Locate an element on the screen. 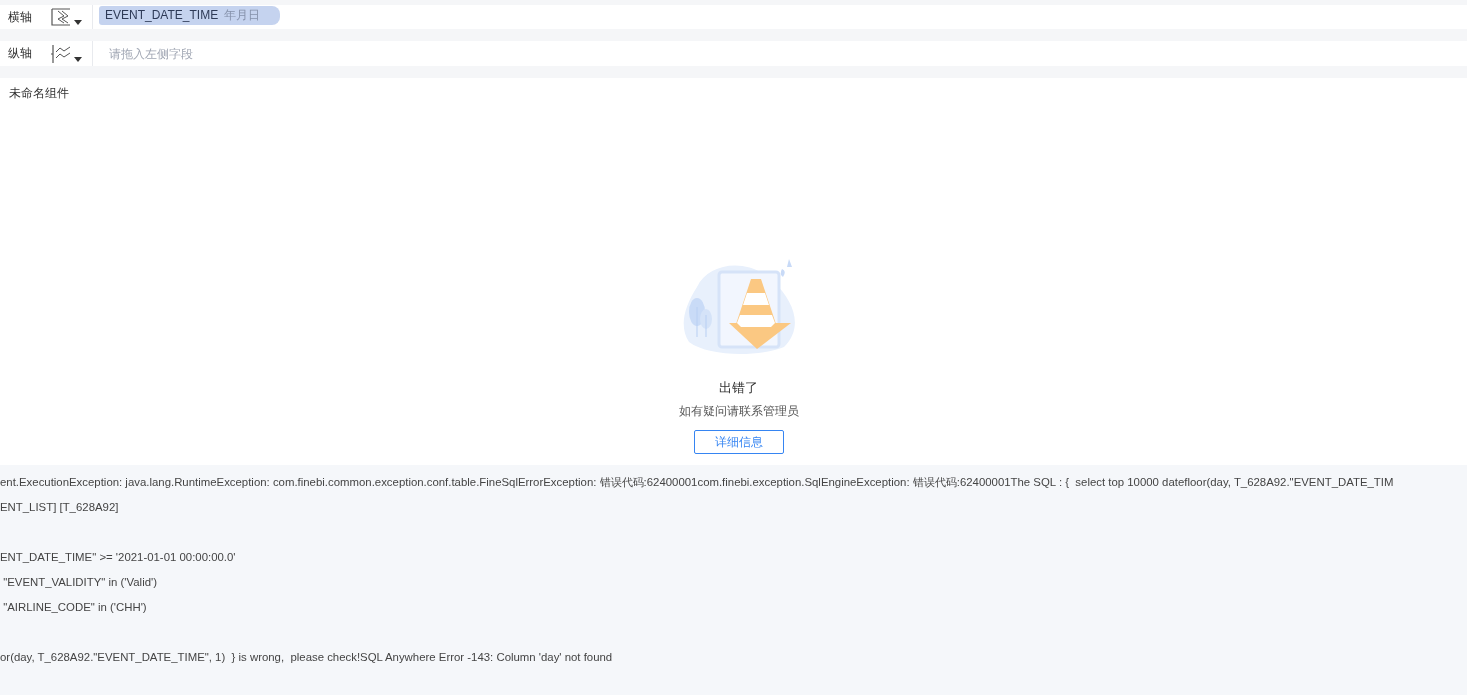 The height and width of the screenshot is (695, 1467). details-button: 详细信息 is located at coordinates (738, 442).